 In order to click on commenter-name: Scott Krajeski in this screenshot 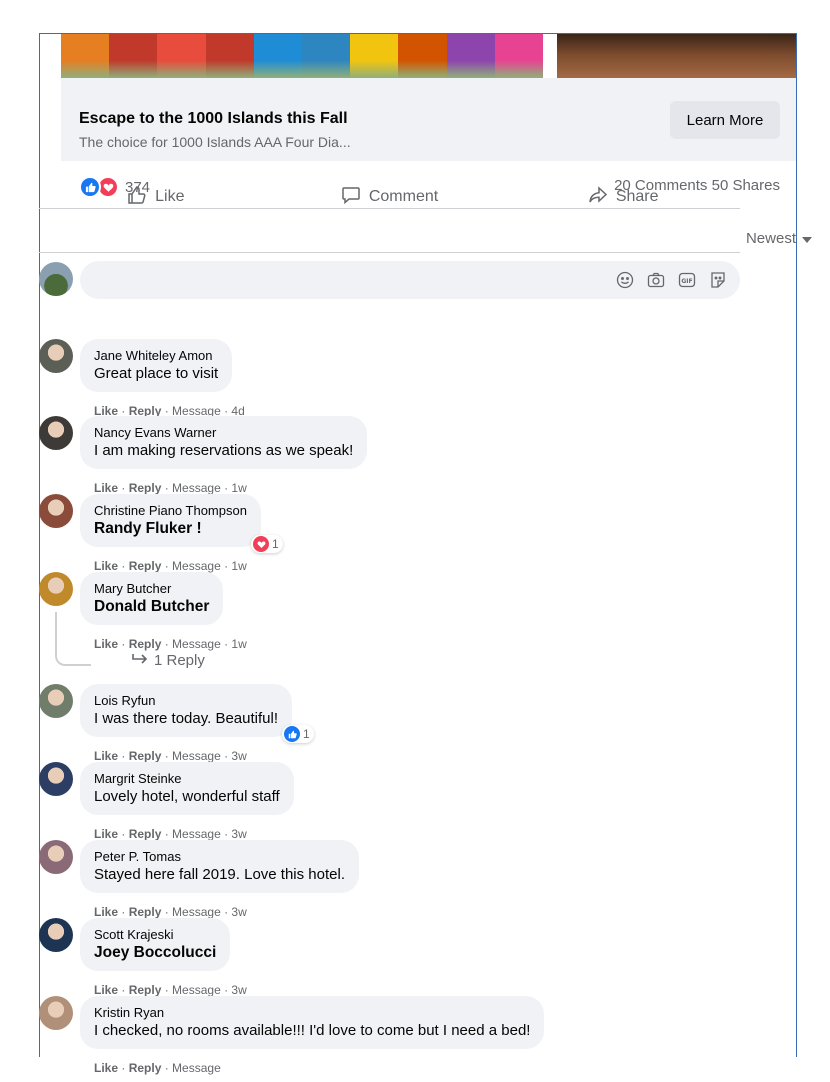, I will do `click(155, 934)`.